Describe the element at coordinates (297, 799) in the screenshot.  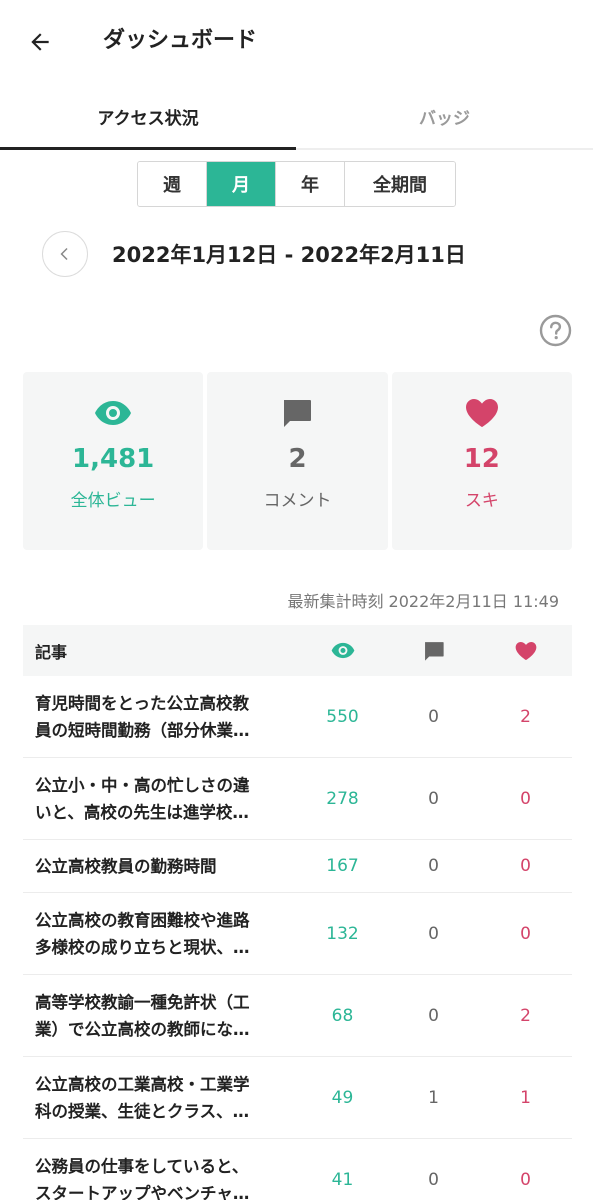
I see `table-row: 公立小・中・高の忙しさの違 いと、高校の先生は進学校… 278 0 0` at that location.